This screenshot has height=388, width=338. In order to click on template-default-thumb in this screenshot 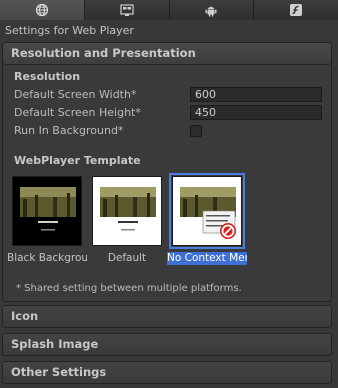, I will do `click(127, 211)`.